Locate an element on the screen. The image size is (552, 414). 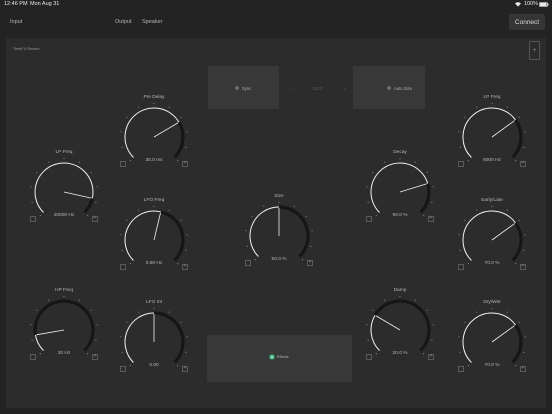
size-knob: Size 50.0 % + is located at coordinates (279, 232).